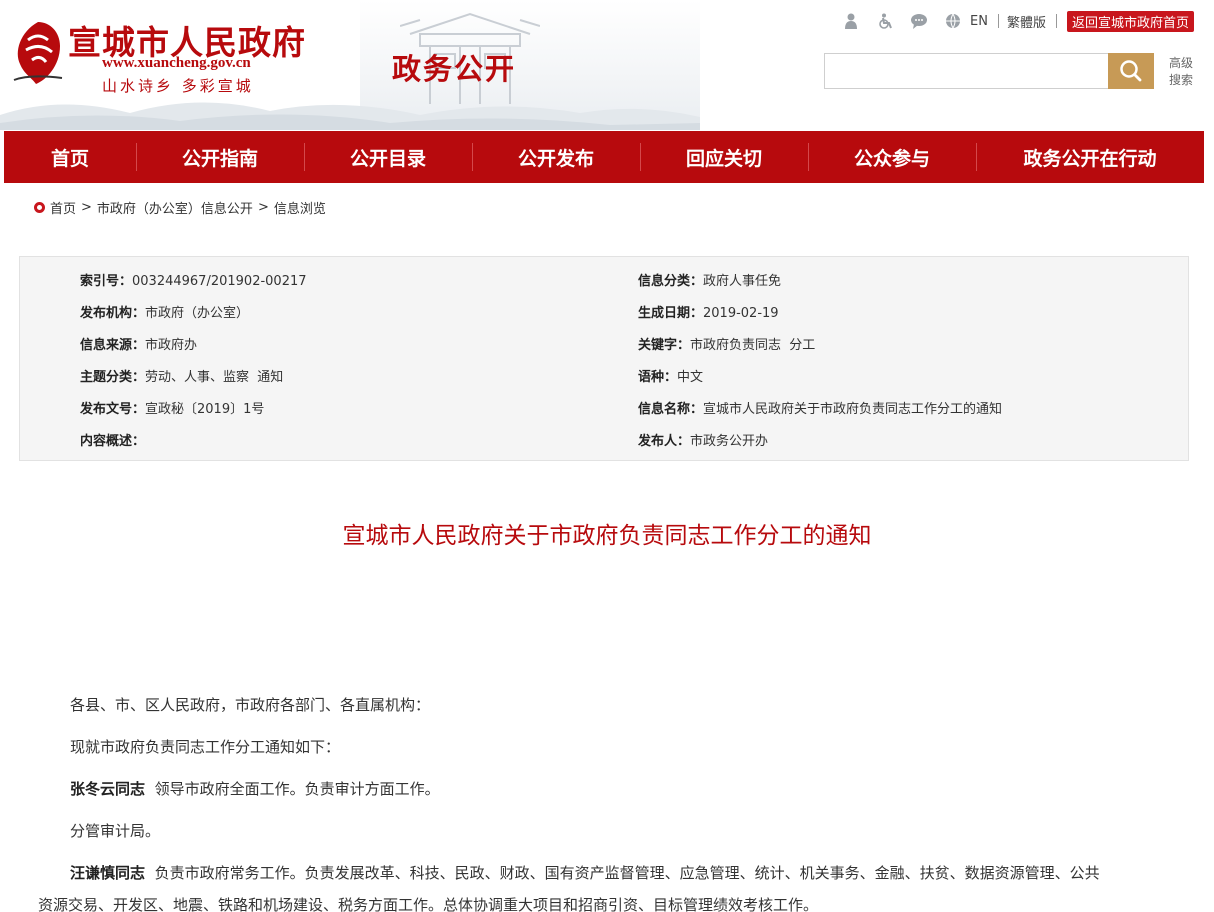  Describe the element at coordinates (39, 207) in the screenshot. I see `location-pin-icon` at that location.